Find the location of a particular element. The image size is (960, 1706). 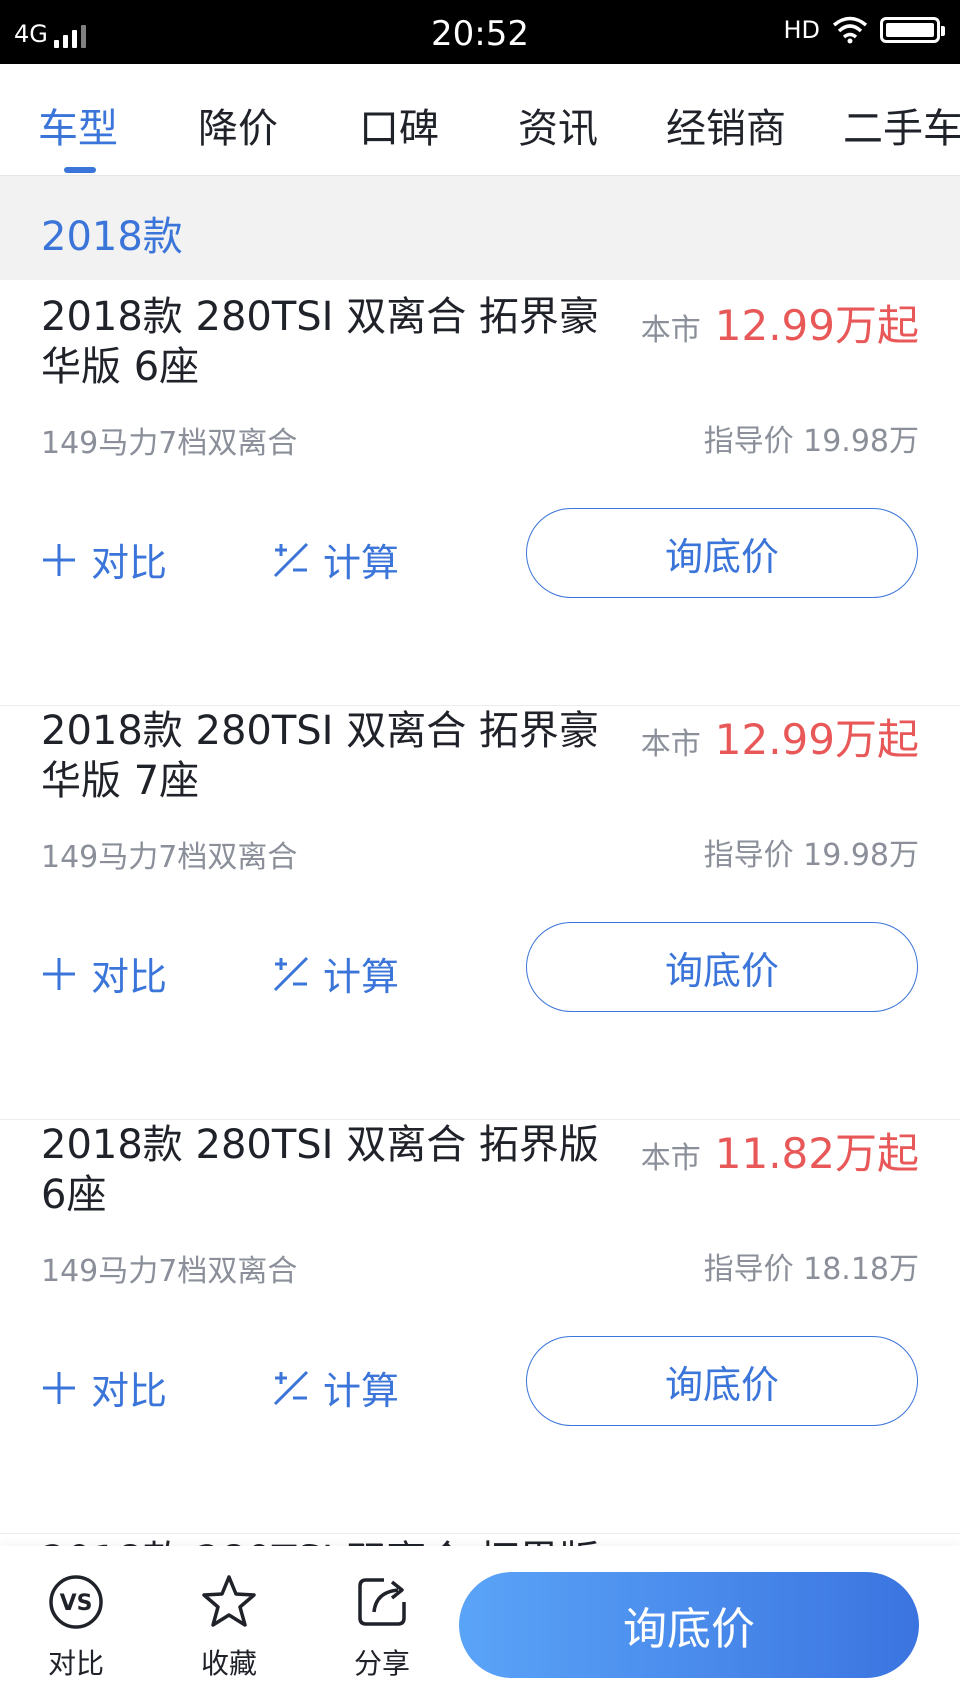

tab-price-drop: 降价 is located at coordinates (238, 125).